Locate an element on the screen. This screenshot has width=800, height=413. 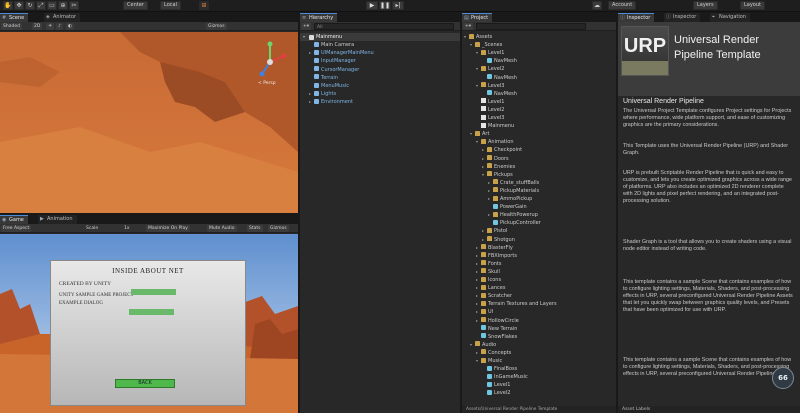
tree-item: ▾ Animation is located at coordinates (495, 142).